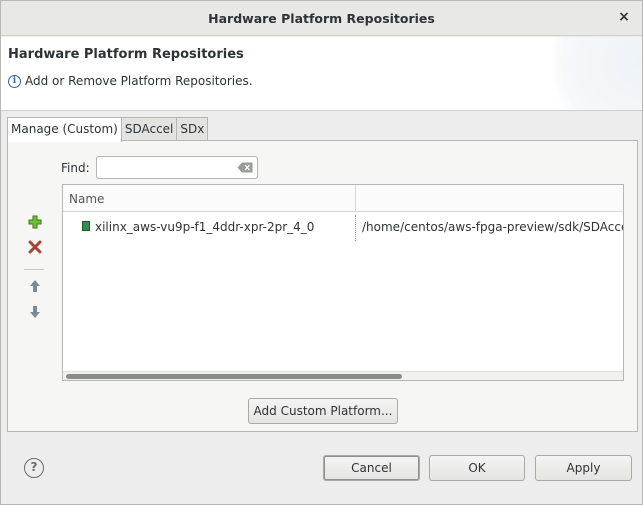 The width and height of the screenshot is (643, 505). I want to click on move-up-button, so click(35, 287).